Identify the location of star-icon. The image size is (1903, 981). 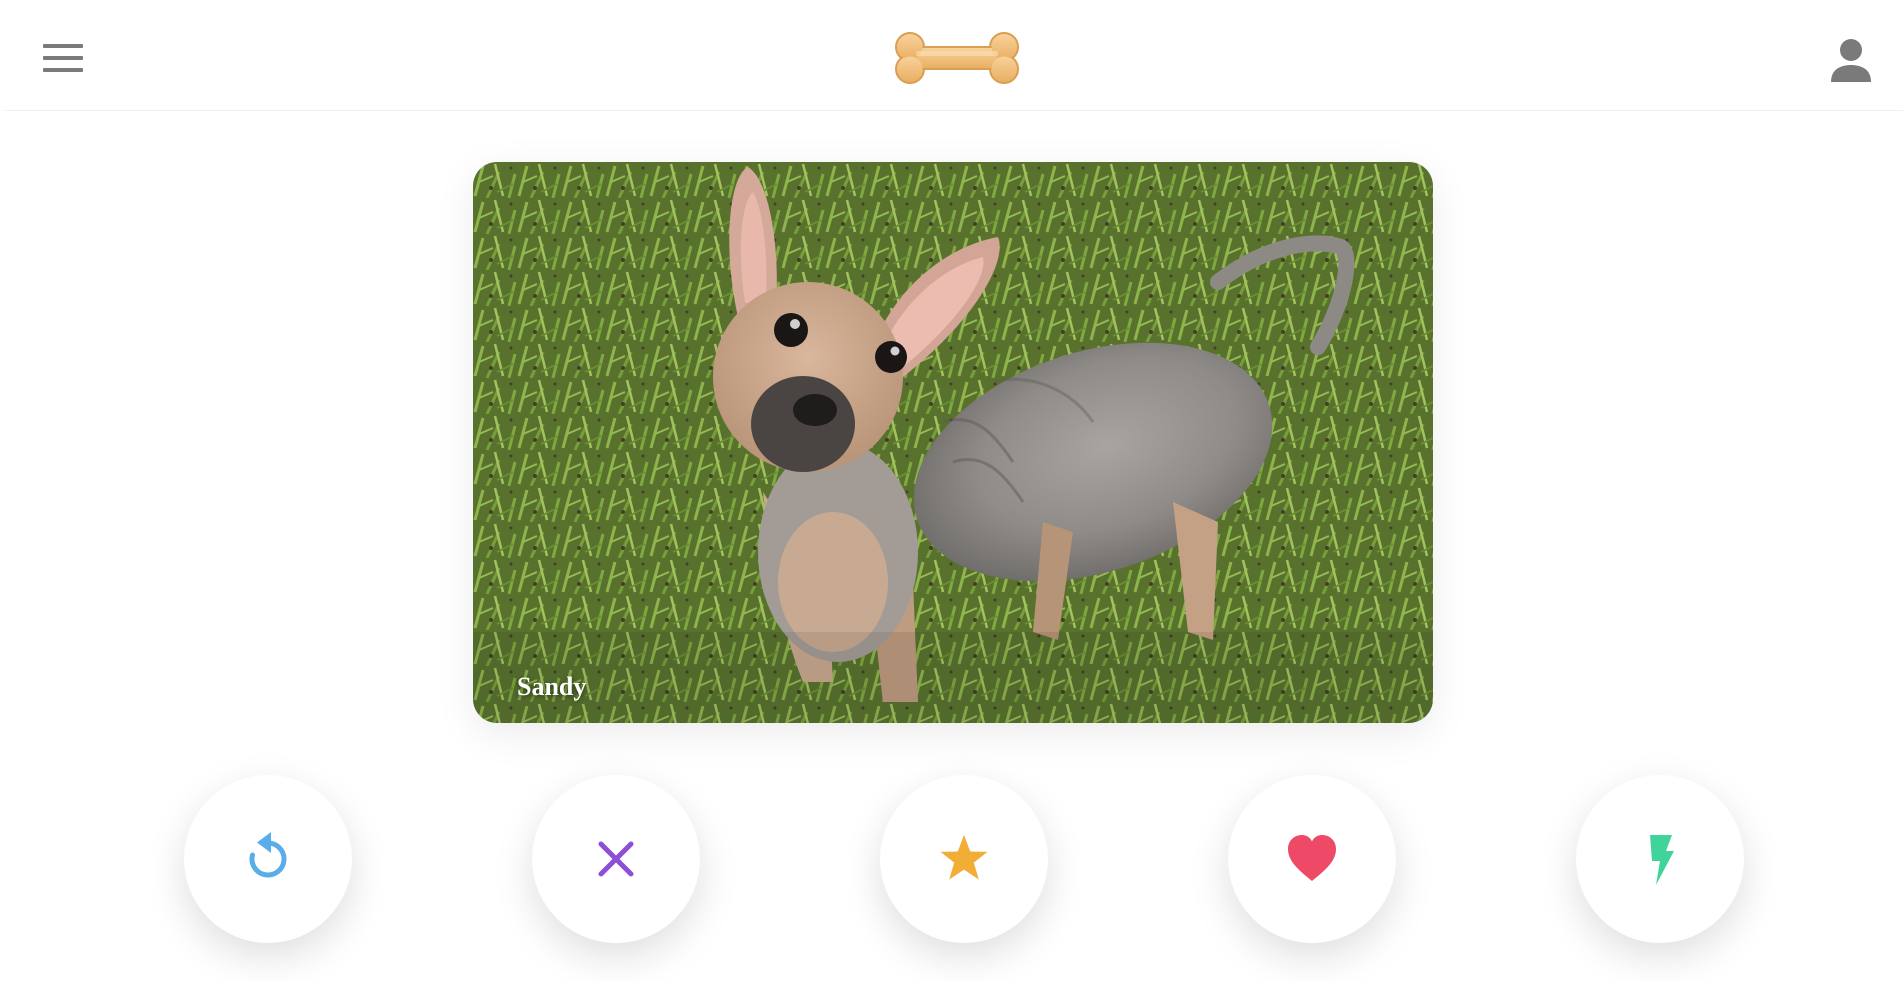
(964, 857).